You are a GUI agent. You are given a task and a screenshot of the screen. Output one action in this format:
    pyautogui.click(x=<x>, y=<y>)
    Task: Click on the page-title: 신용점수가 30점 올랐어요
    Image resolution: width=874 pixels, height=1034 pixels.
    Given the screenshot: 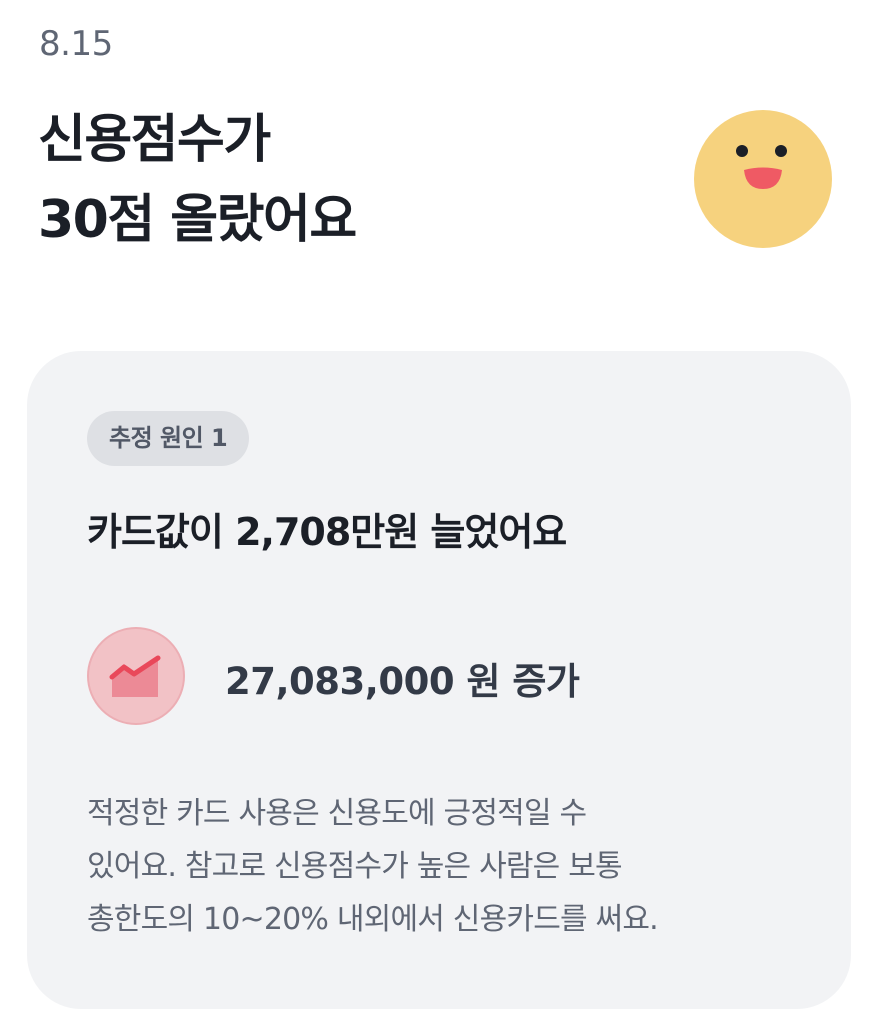 What is the action you would take?
    pyautogui.click(x=197, y=180)
    